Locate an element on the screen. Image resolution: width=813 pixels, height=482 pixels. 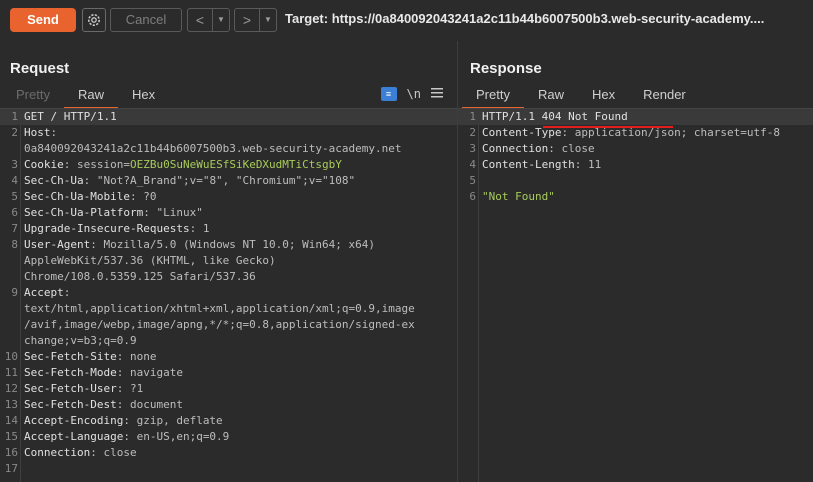
header-value: : none is located at coordinates (136, 356).